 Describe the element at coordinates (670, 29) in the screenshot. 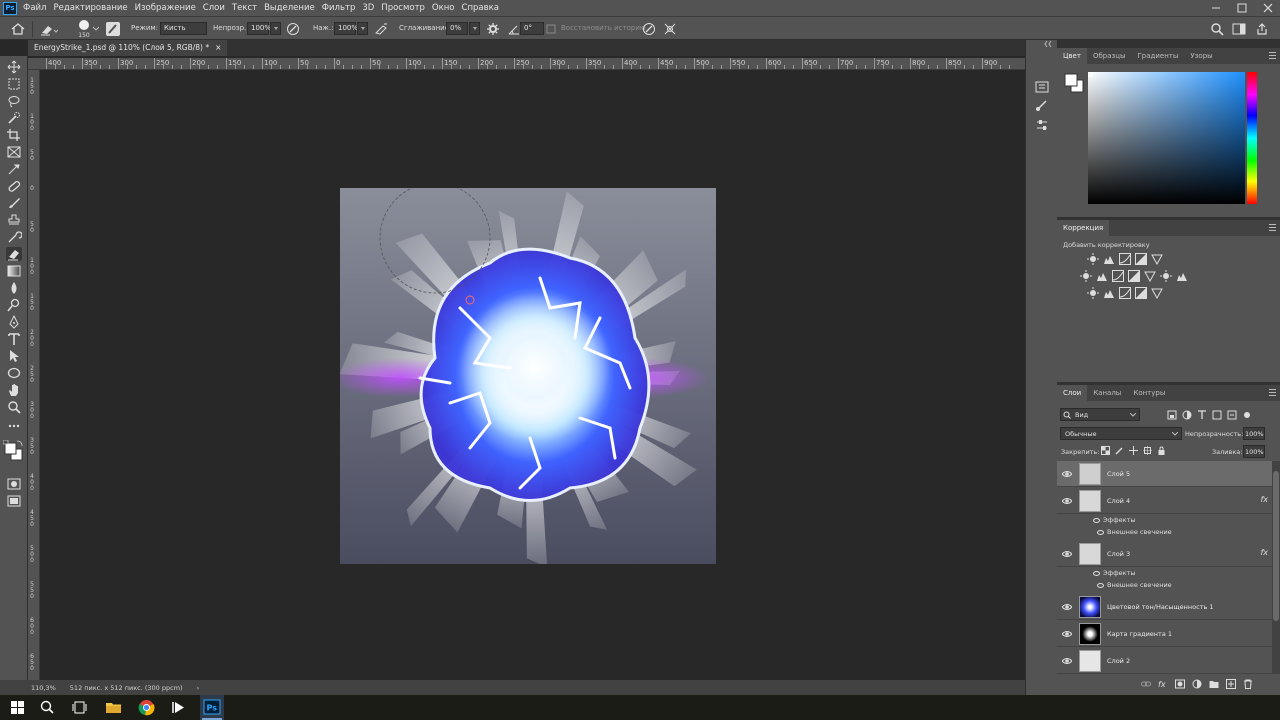

I see `symmetry-icon` at that location.